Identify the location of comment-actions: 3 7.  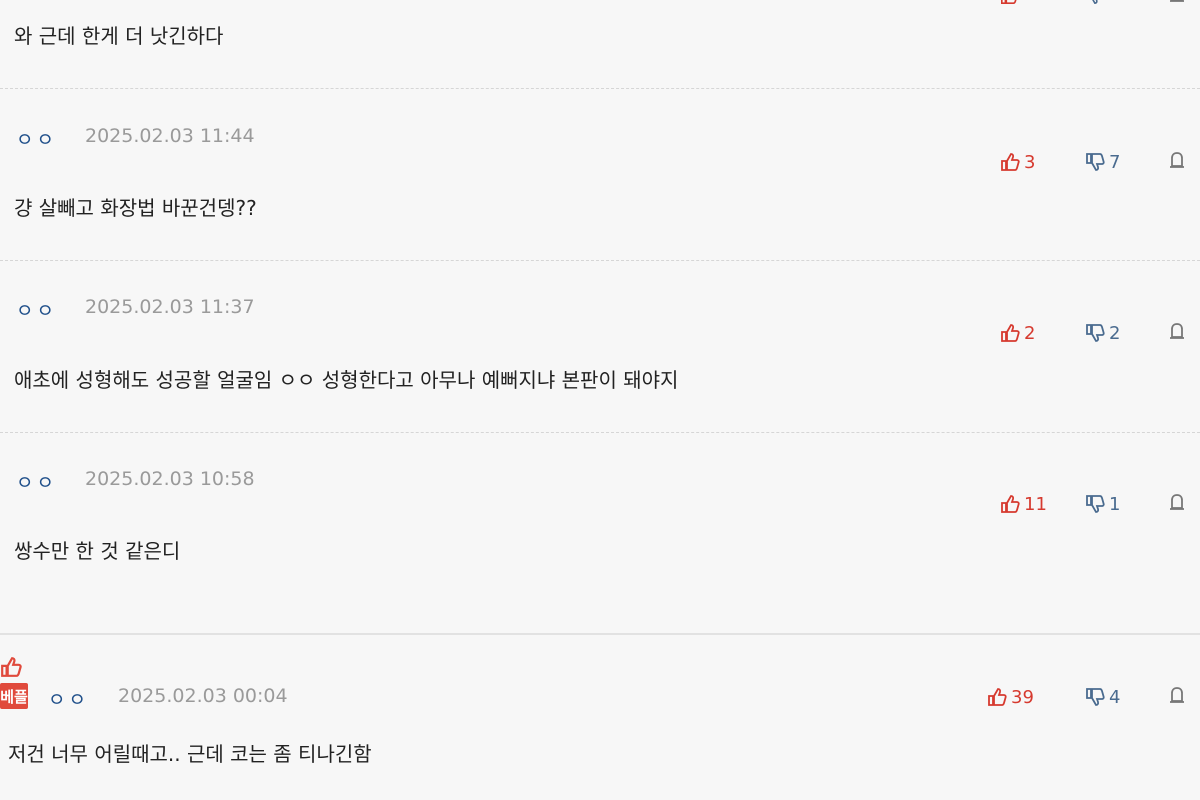
(1095, 162).